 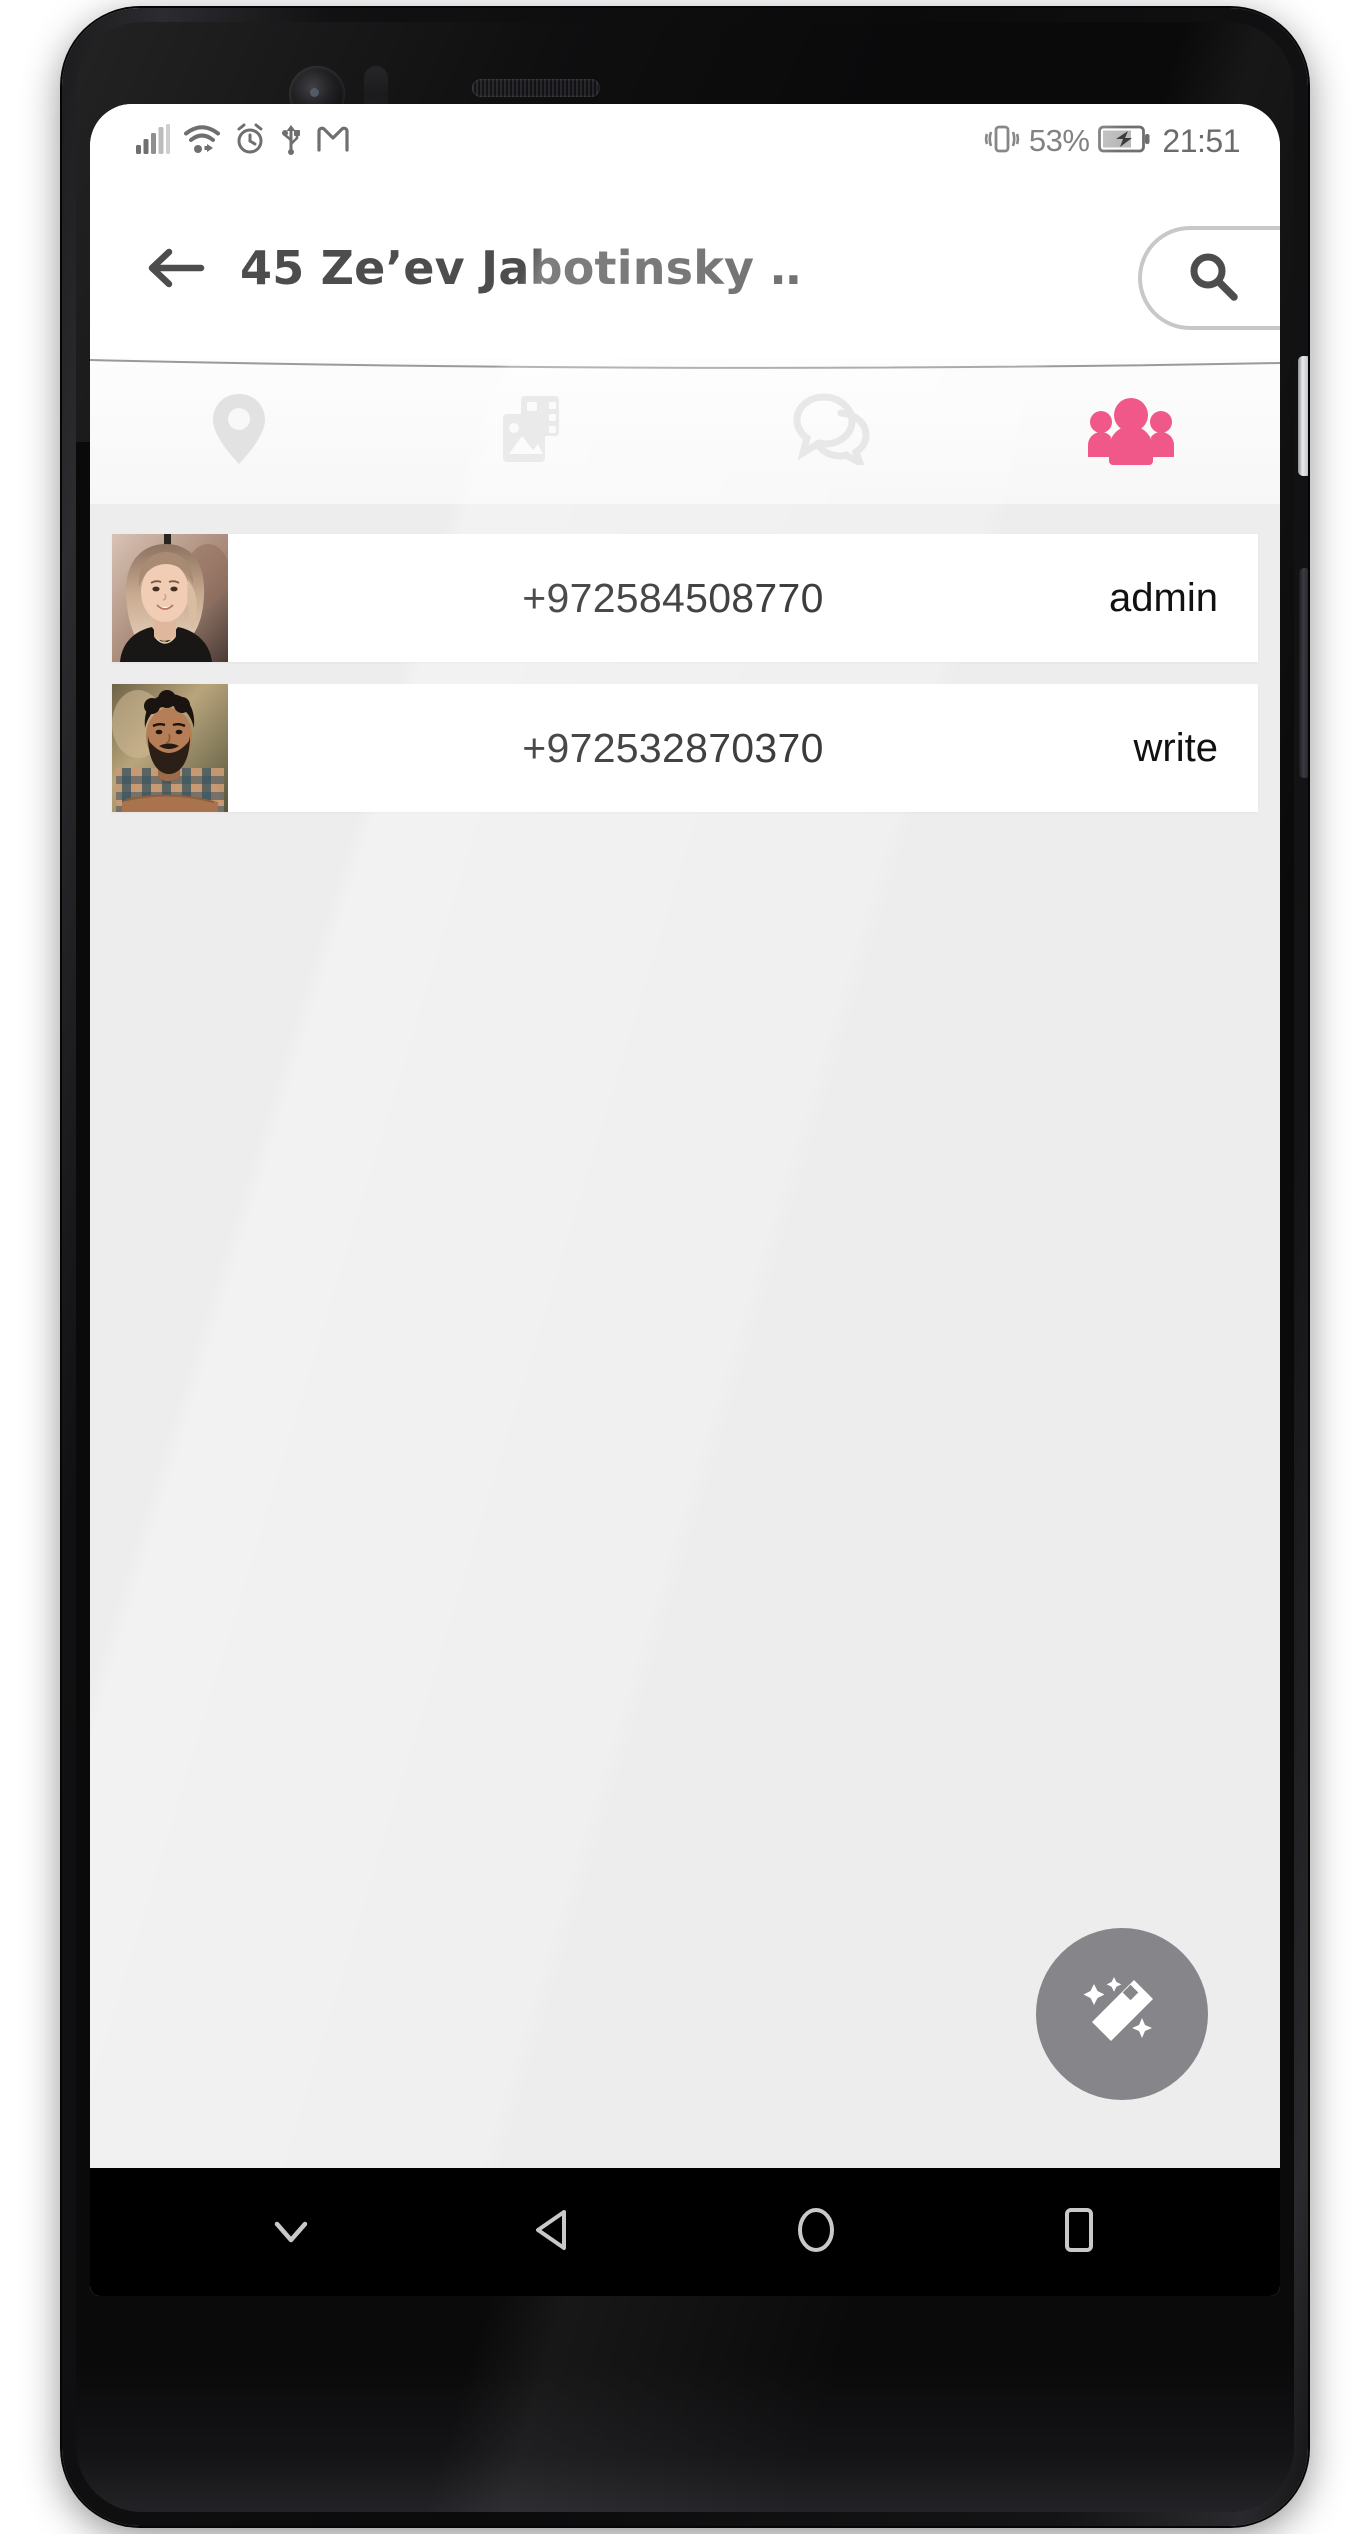 What do you see at coordinates (250, 141) in the screenshot?
I see `alarm-icon` at bounding box center [250, 141].